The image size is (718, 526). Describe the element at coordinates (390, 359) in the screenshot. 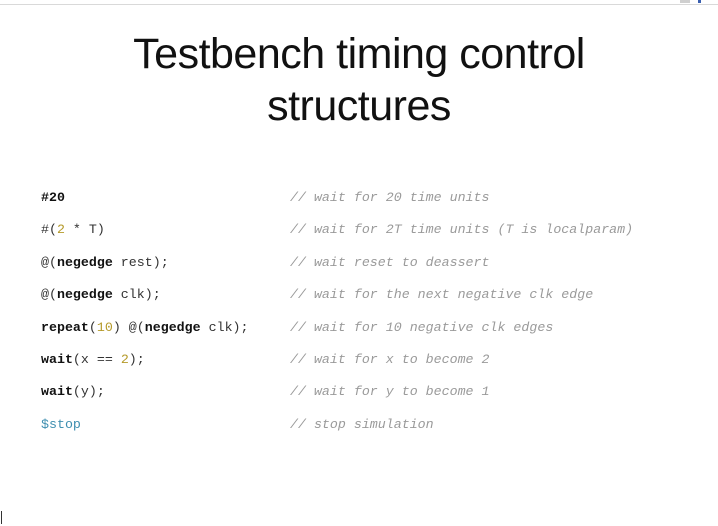

I see `code-comment: // wait for x to become 2` at that location.